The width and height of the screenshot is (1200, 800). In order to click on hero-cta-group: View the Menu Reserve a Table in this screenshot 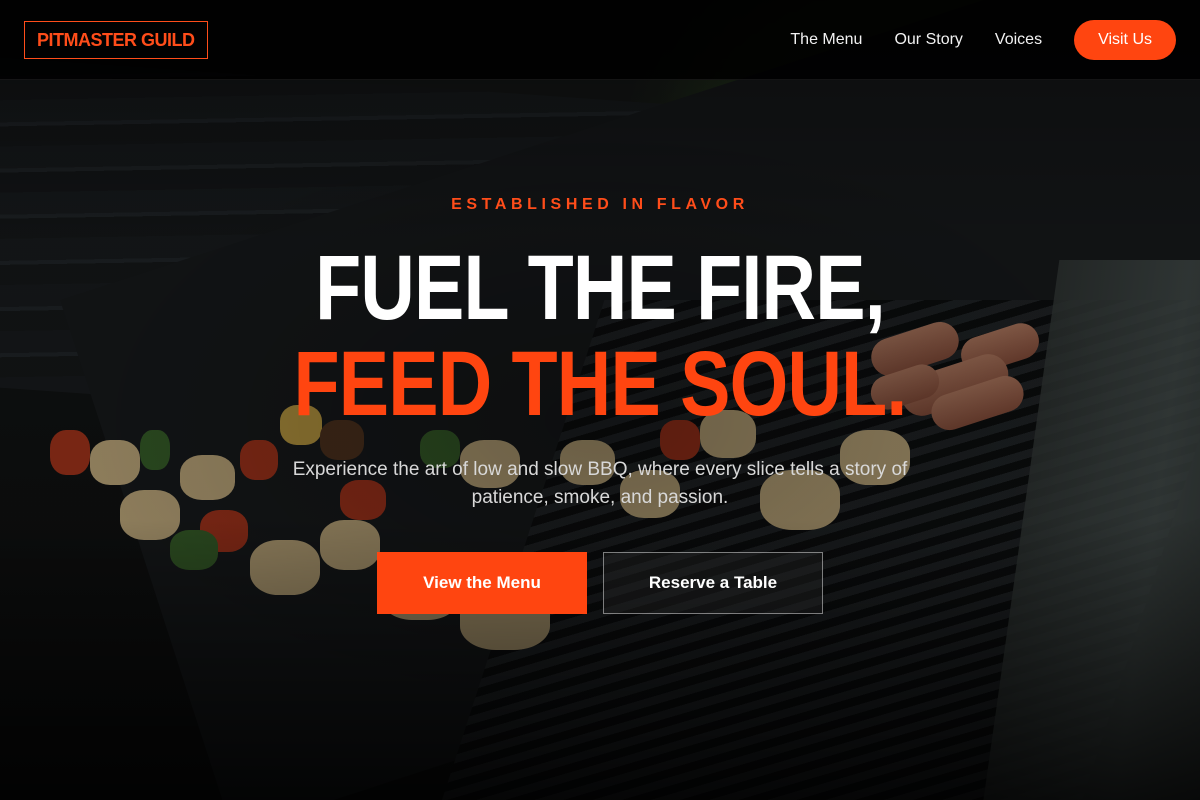, I will do `click(600, 583)`.